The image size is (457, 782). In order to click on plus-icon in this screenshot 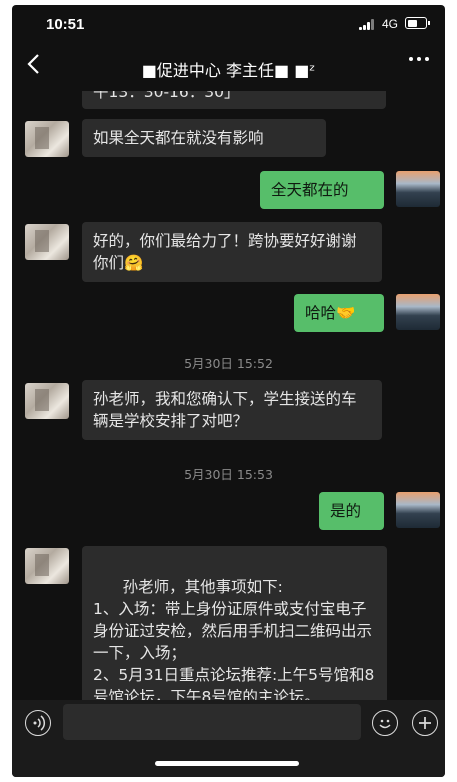, I will do `click(425, 723)`.